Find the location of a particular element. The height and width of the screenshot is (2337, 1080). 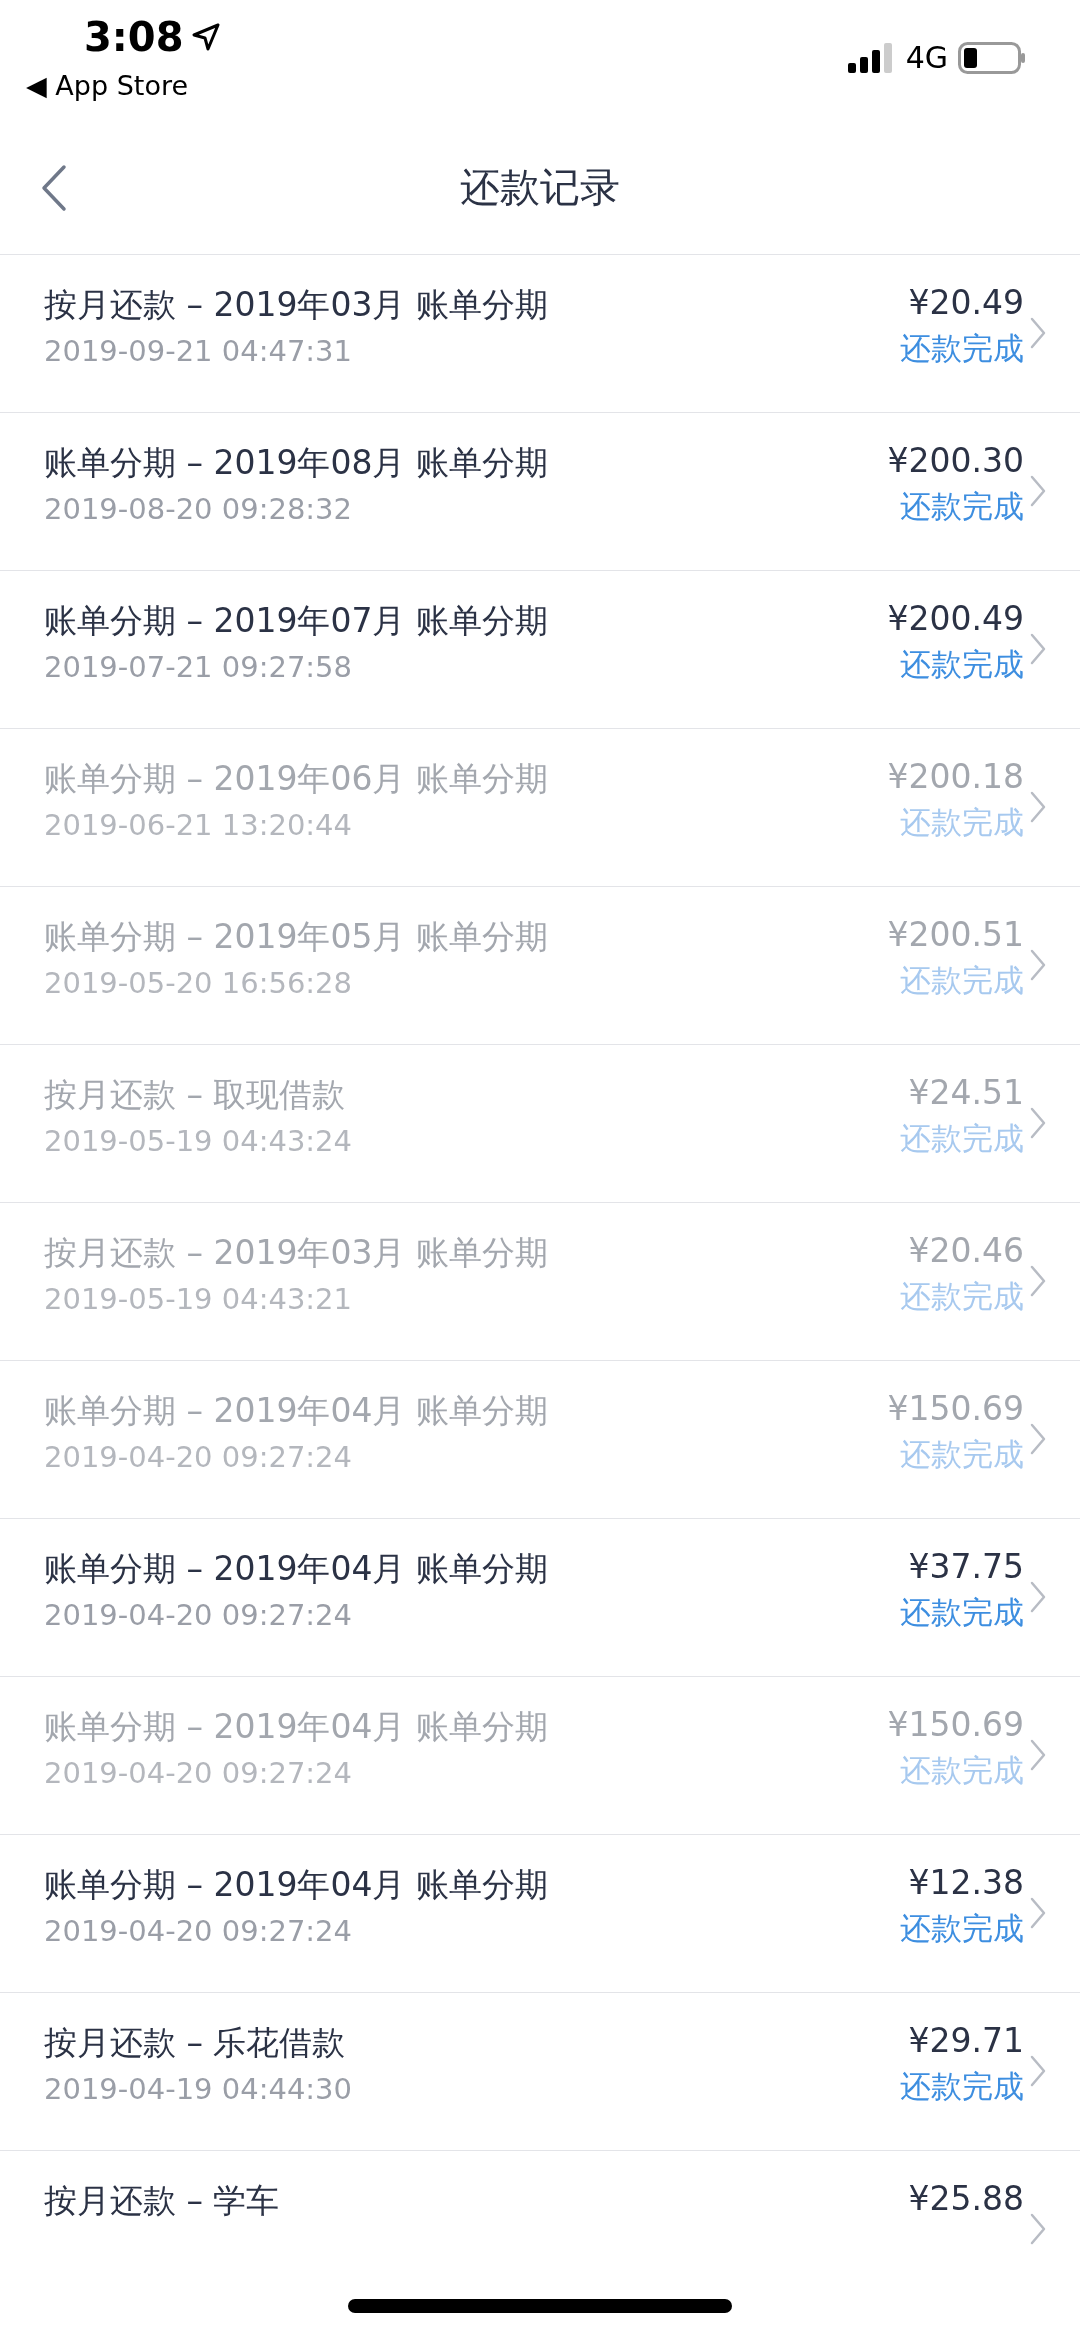

record-amount: ¥200.49 is located at coordinates (955, 618).